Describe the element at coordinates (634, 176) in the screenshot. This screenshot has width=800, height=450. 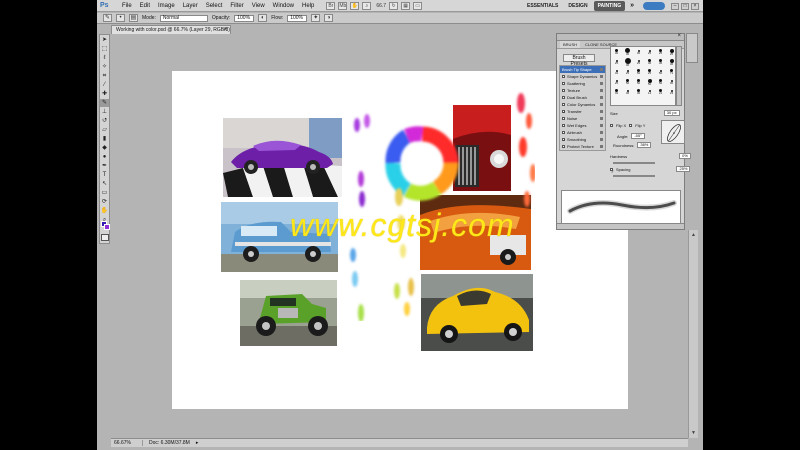
I see `spacing-slider` at that location.